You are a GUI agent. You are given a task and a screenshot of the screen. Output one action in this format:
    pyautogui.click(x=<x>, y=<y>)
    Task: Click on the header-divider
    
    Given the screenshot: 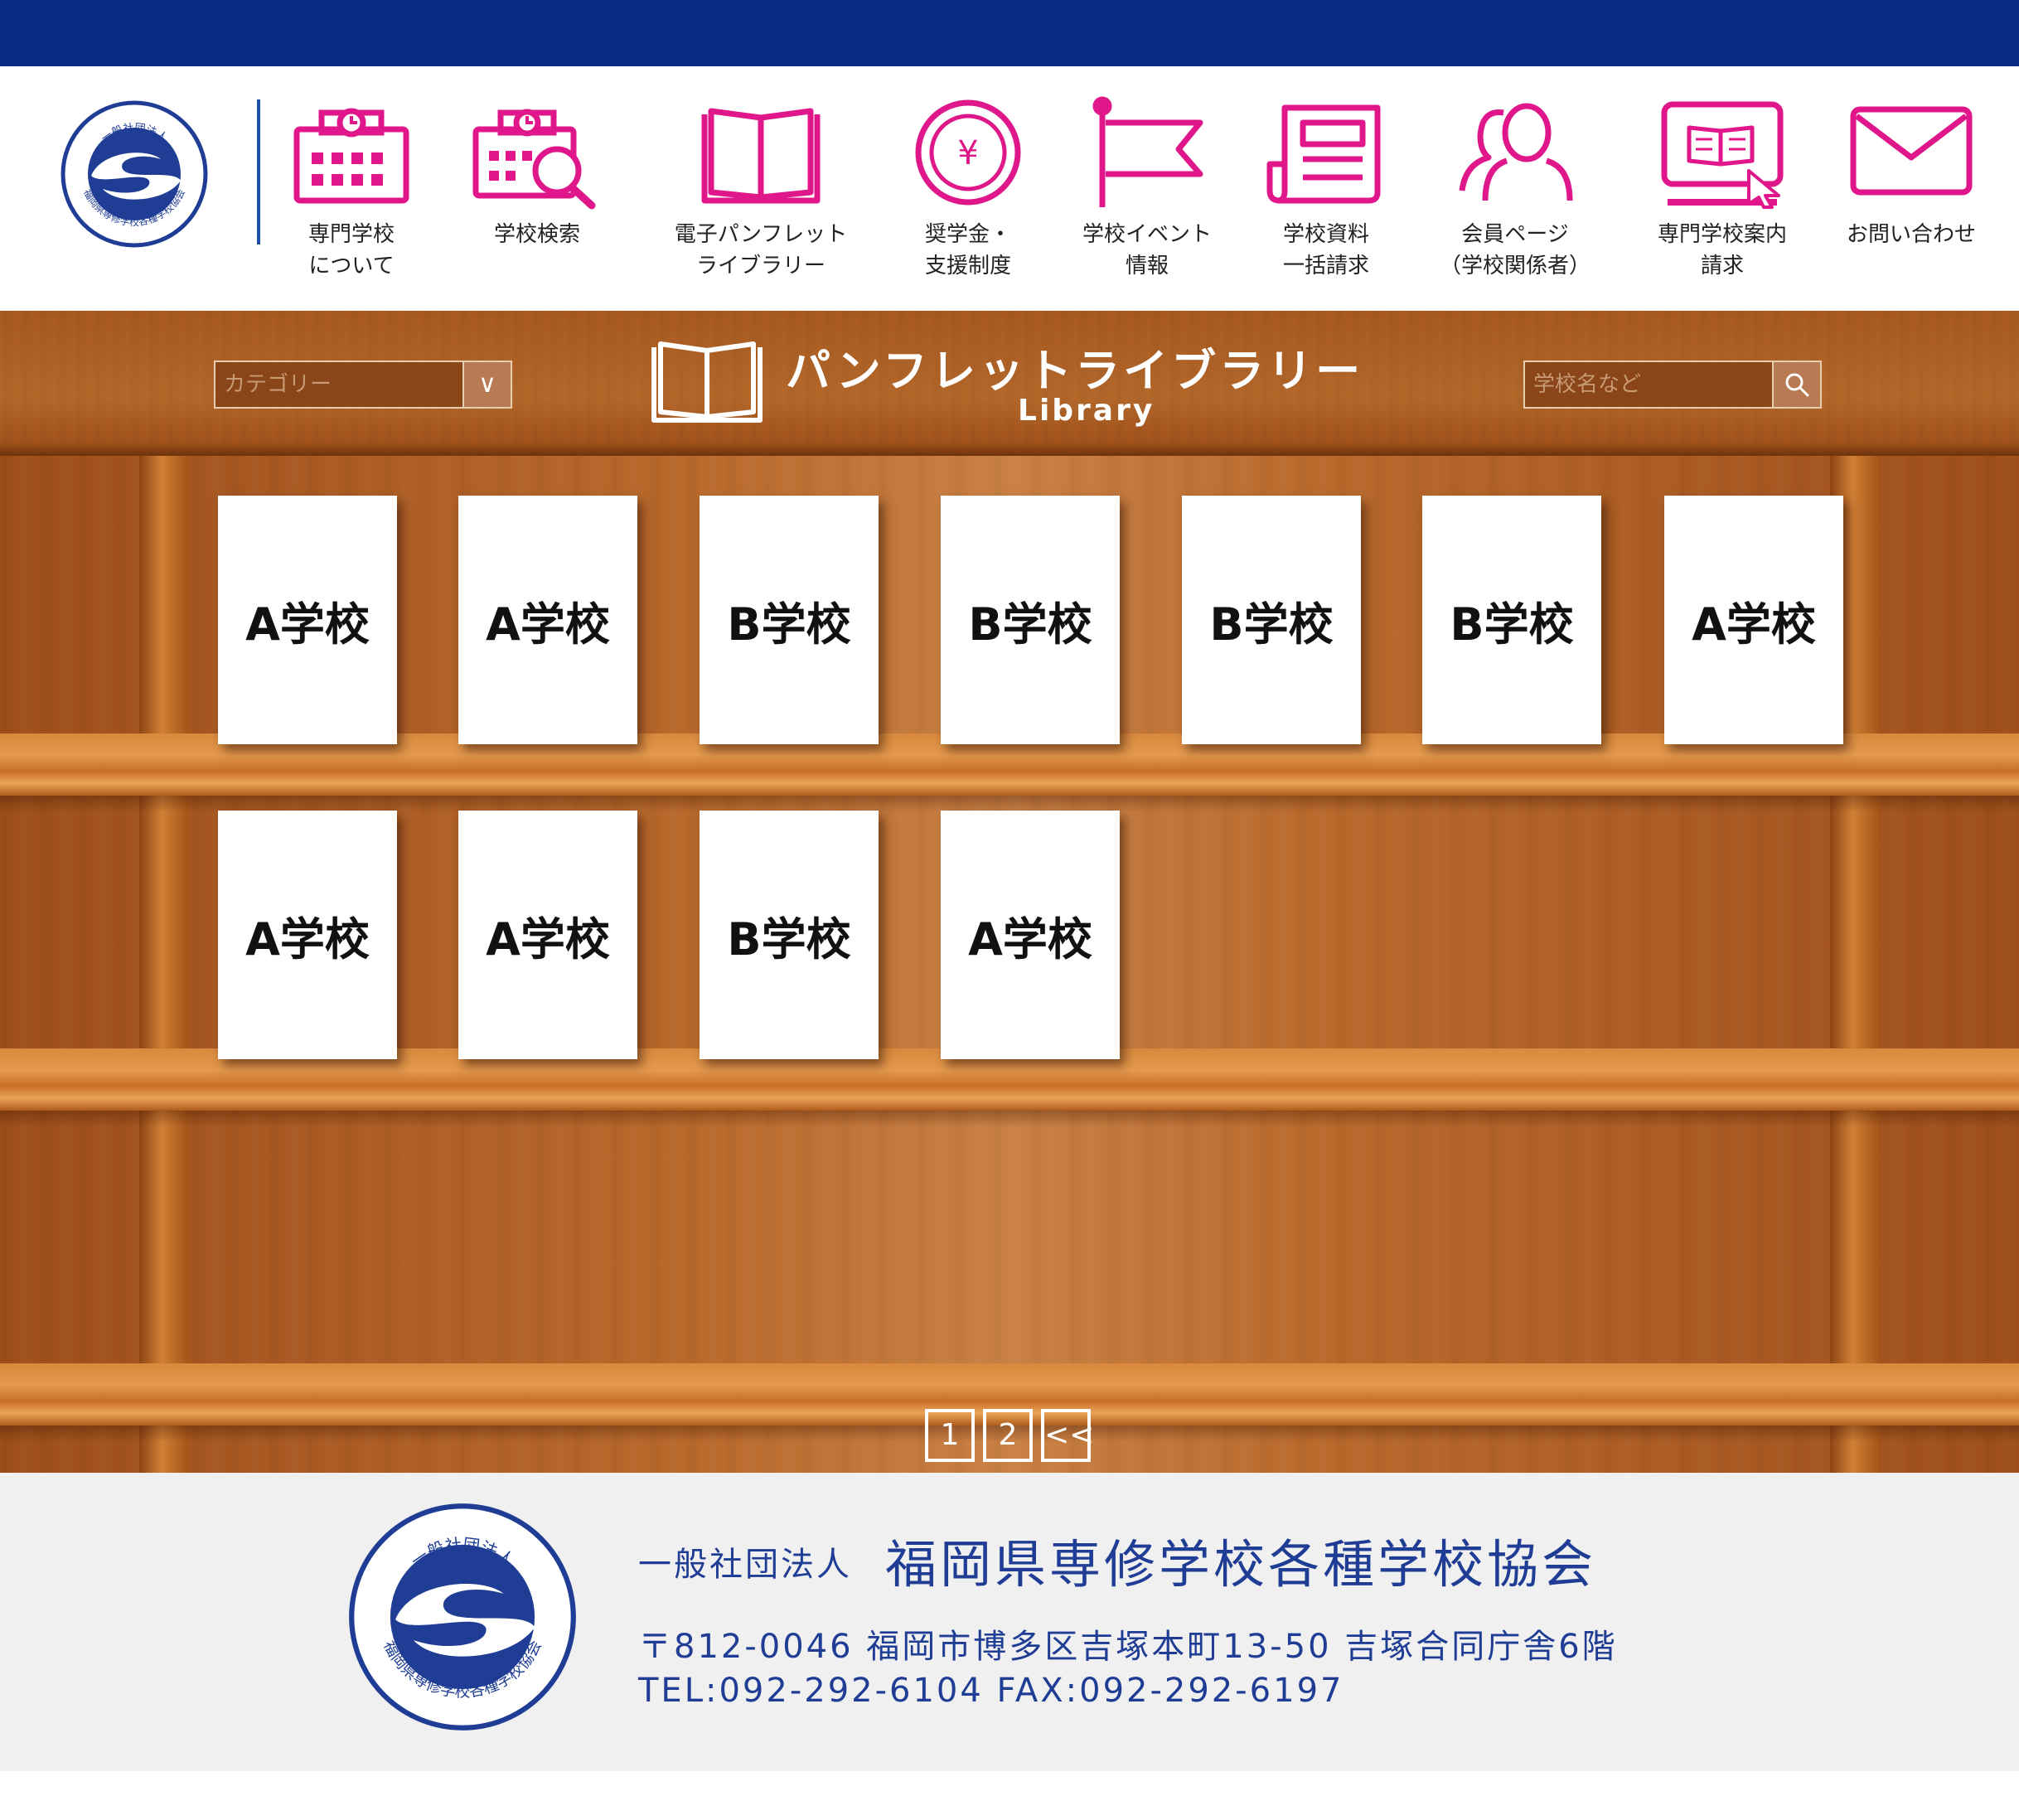 What is the action you would take?
    pyautogui.click(x=258, y=171)
    